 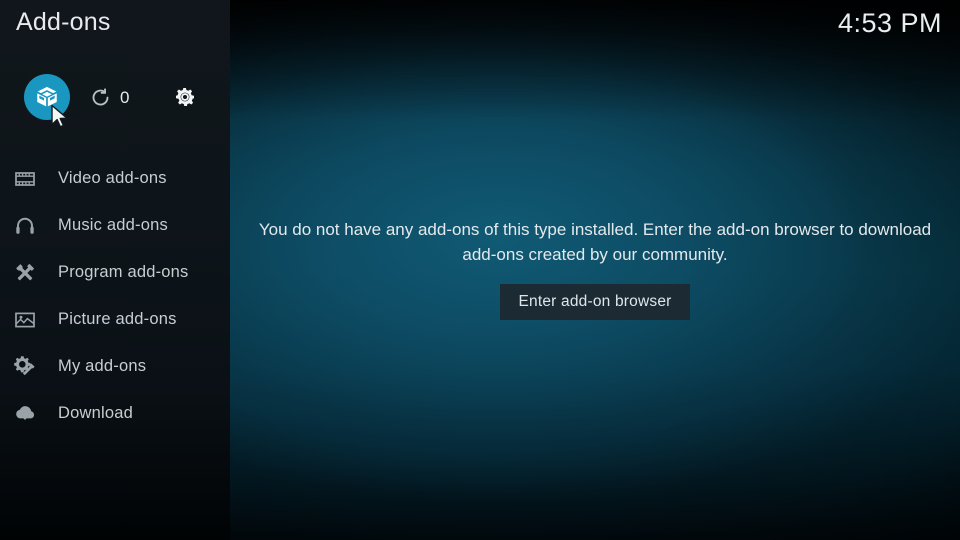 I want to click on enter-addon-browser-button: Enter add-on browser, so click(x=595, y=302).